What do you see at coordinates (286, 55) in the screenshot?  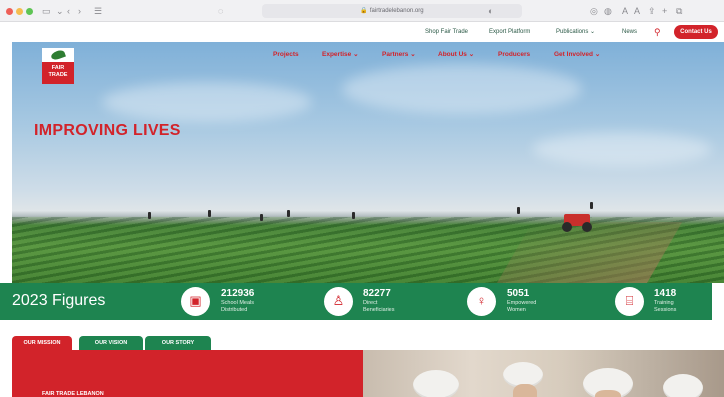 I see `nav-projects: Projects` at bounding box center [286, 55].